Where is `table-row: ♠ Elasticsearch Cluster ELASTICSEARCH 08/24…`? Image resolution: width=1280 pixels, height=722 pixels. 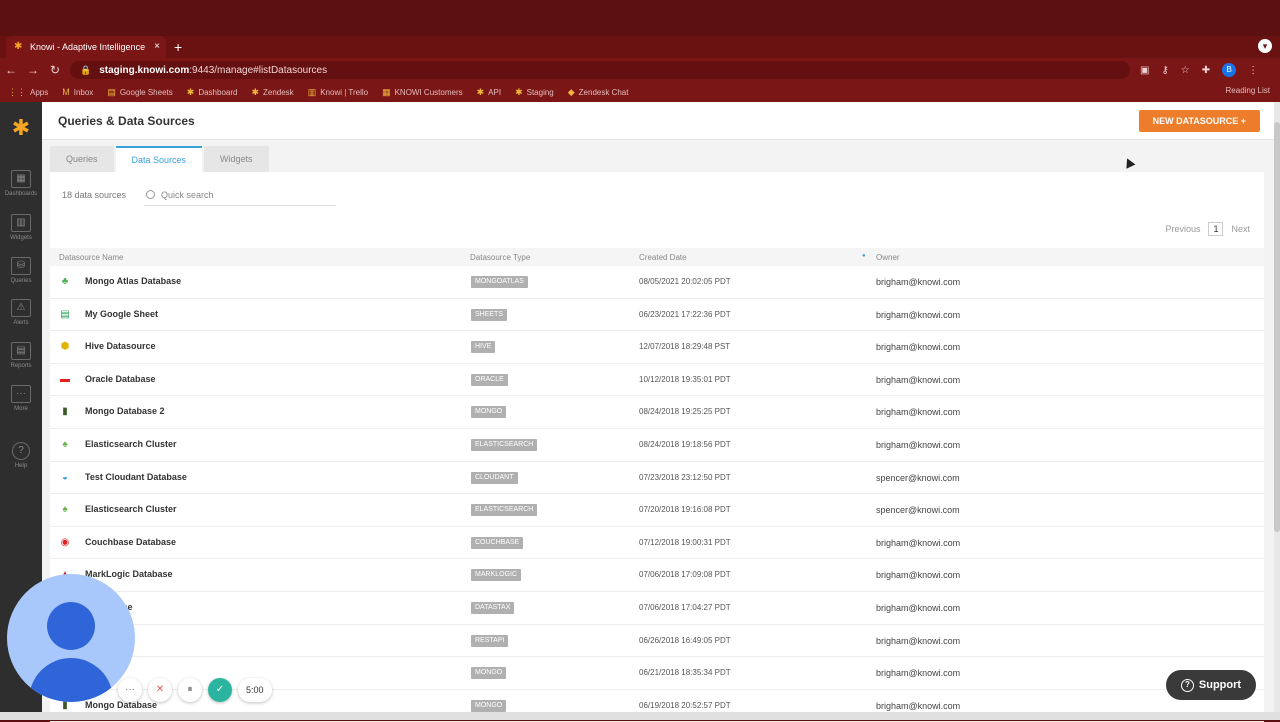 table-row: ♠ Elasticsearch Cluster ELASTICSEARCH 08/24… is located at coordinates (657, 445).